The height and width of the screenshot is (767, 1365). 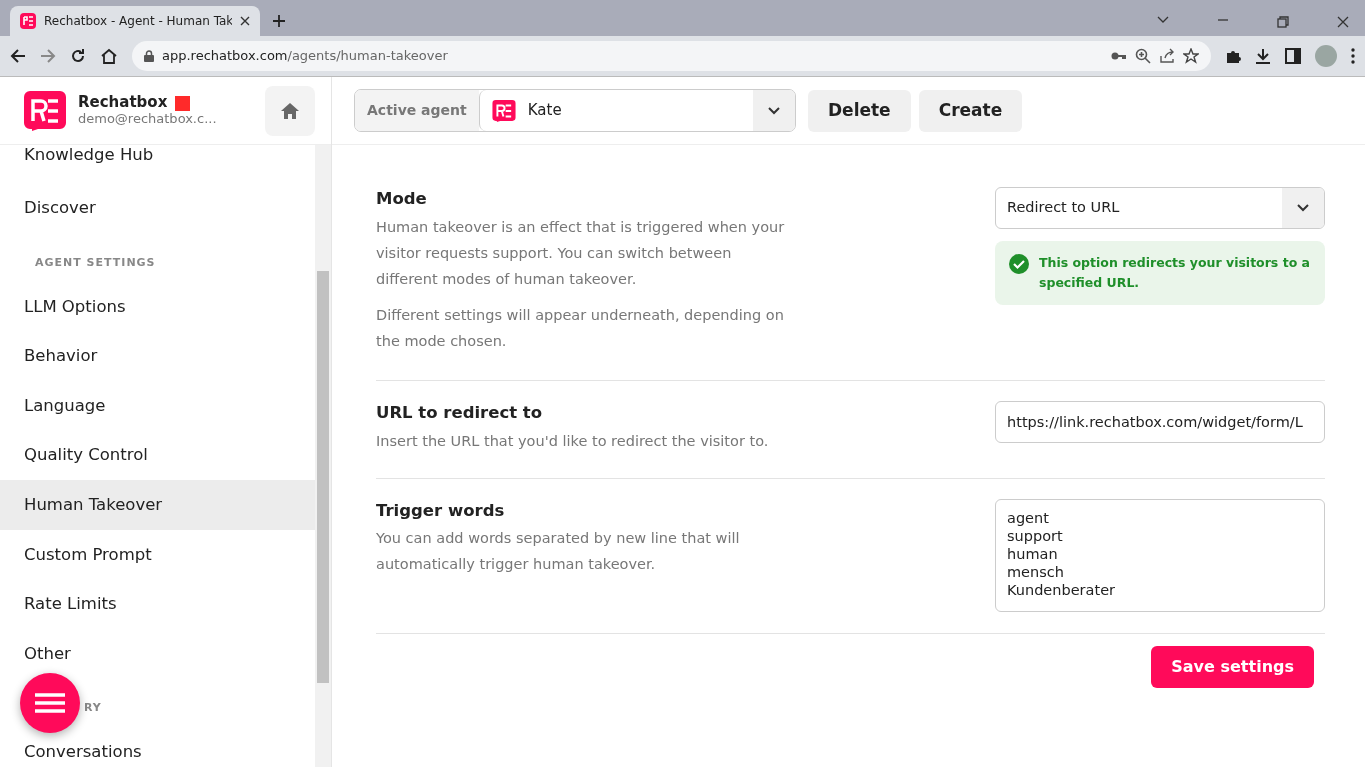 I want to click on mode-select: Redirect to URL, so click(x=1160, y=208).